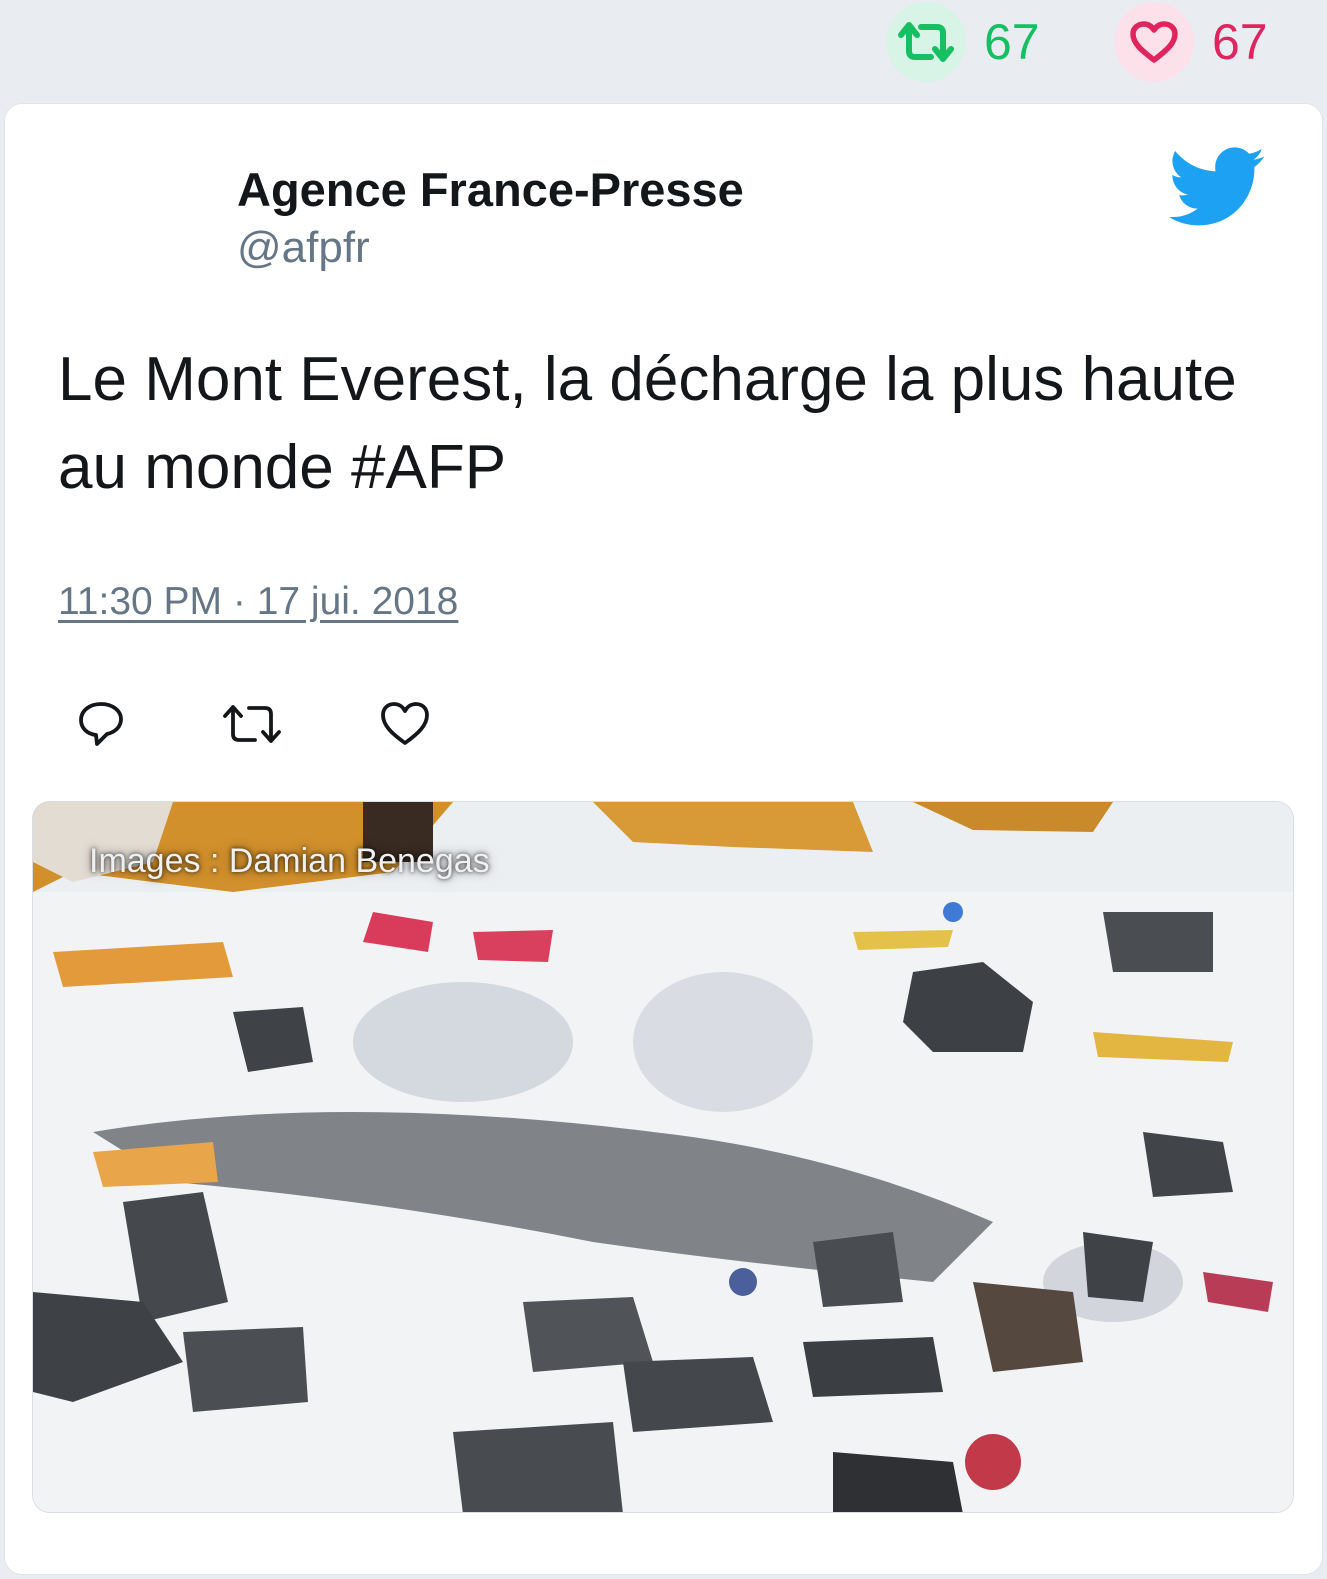 The height and width of the screenshot is (1579, 1327). What do you see at coordinates (405, 724) in the screenshot?
I see `like-action-icon` at bounding box center [405, 724].